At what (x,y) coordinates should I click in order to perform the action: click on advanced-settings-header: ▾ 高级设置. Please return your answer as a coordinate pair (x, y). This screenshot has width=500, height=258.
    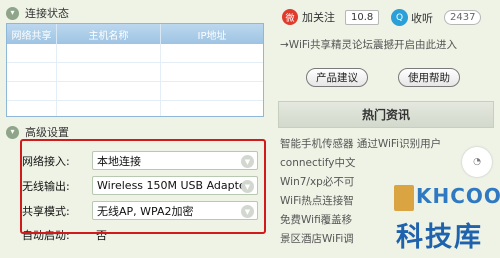
    Looking at the image, I should click on (37, 132).